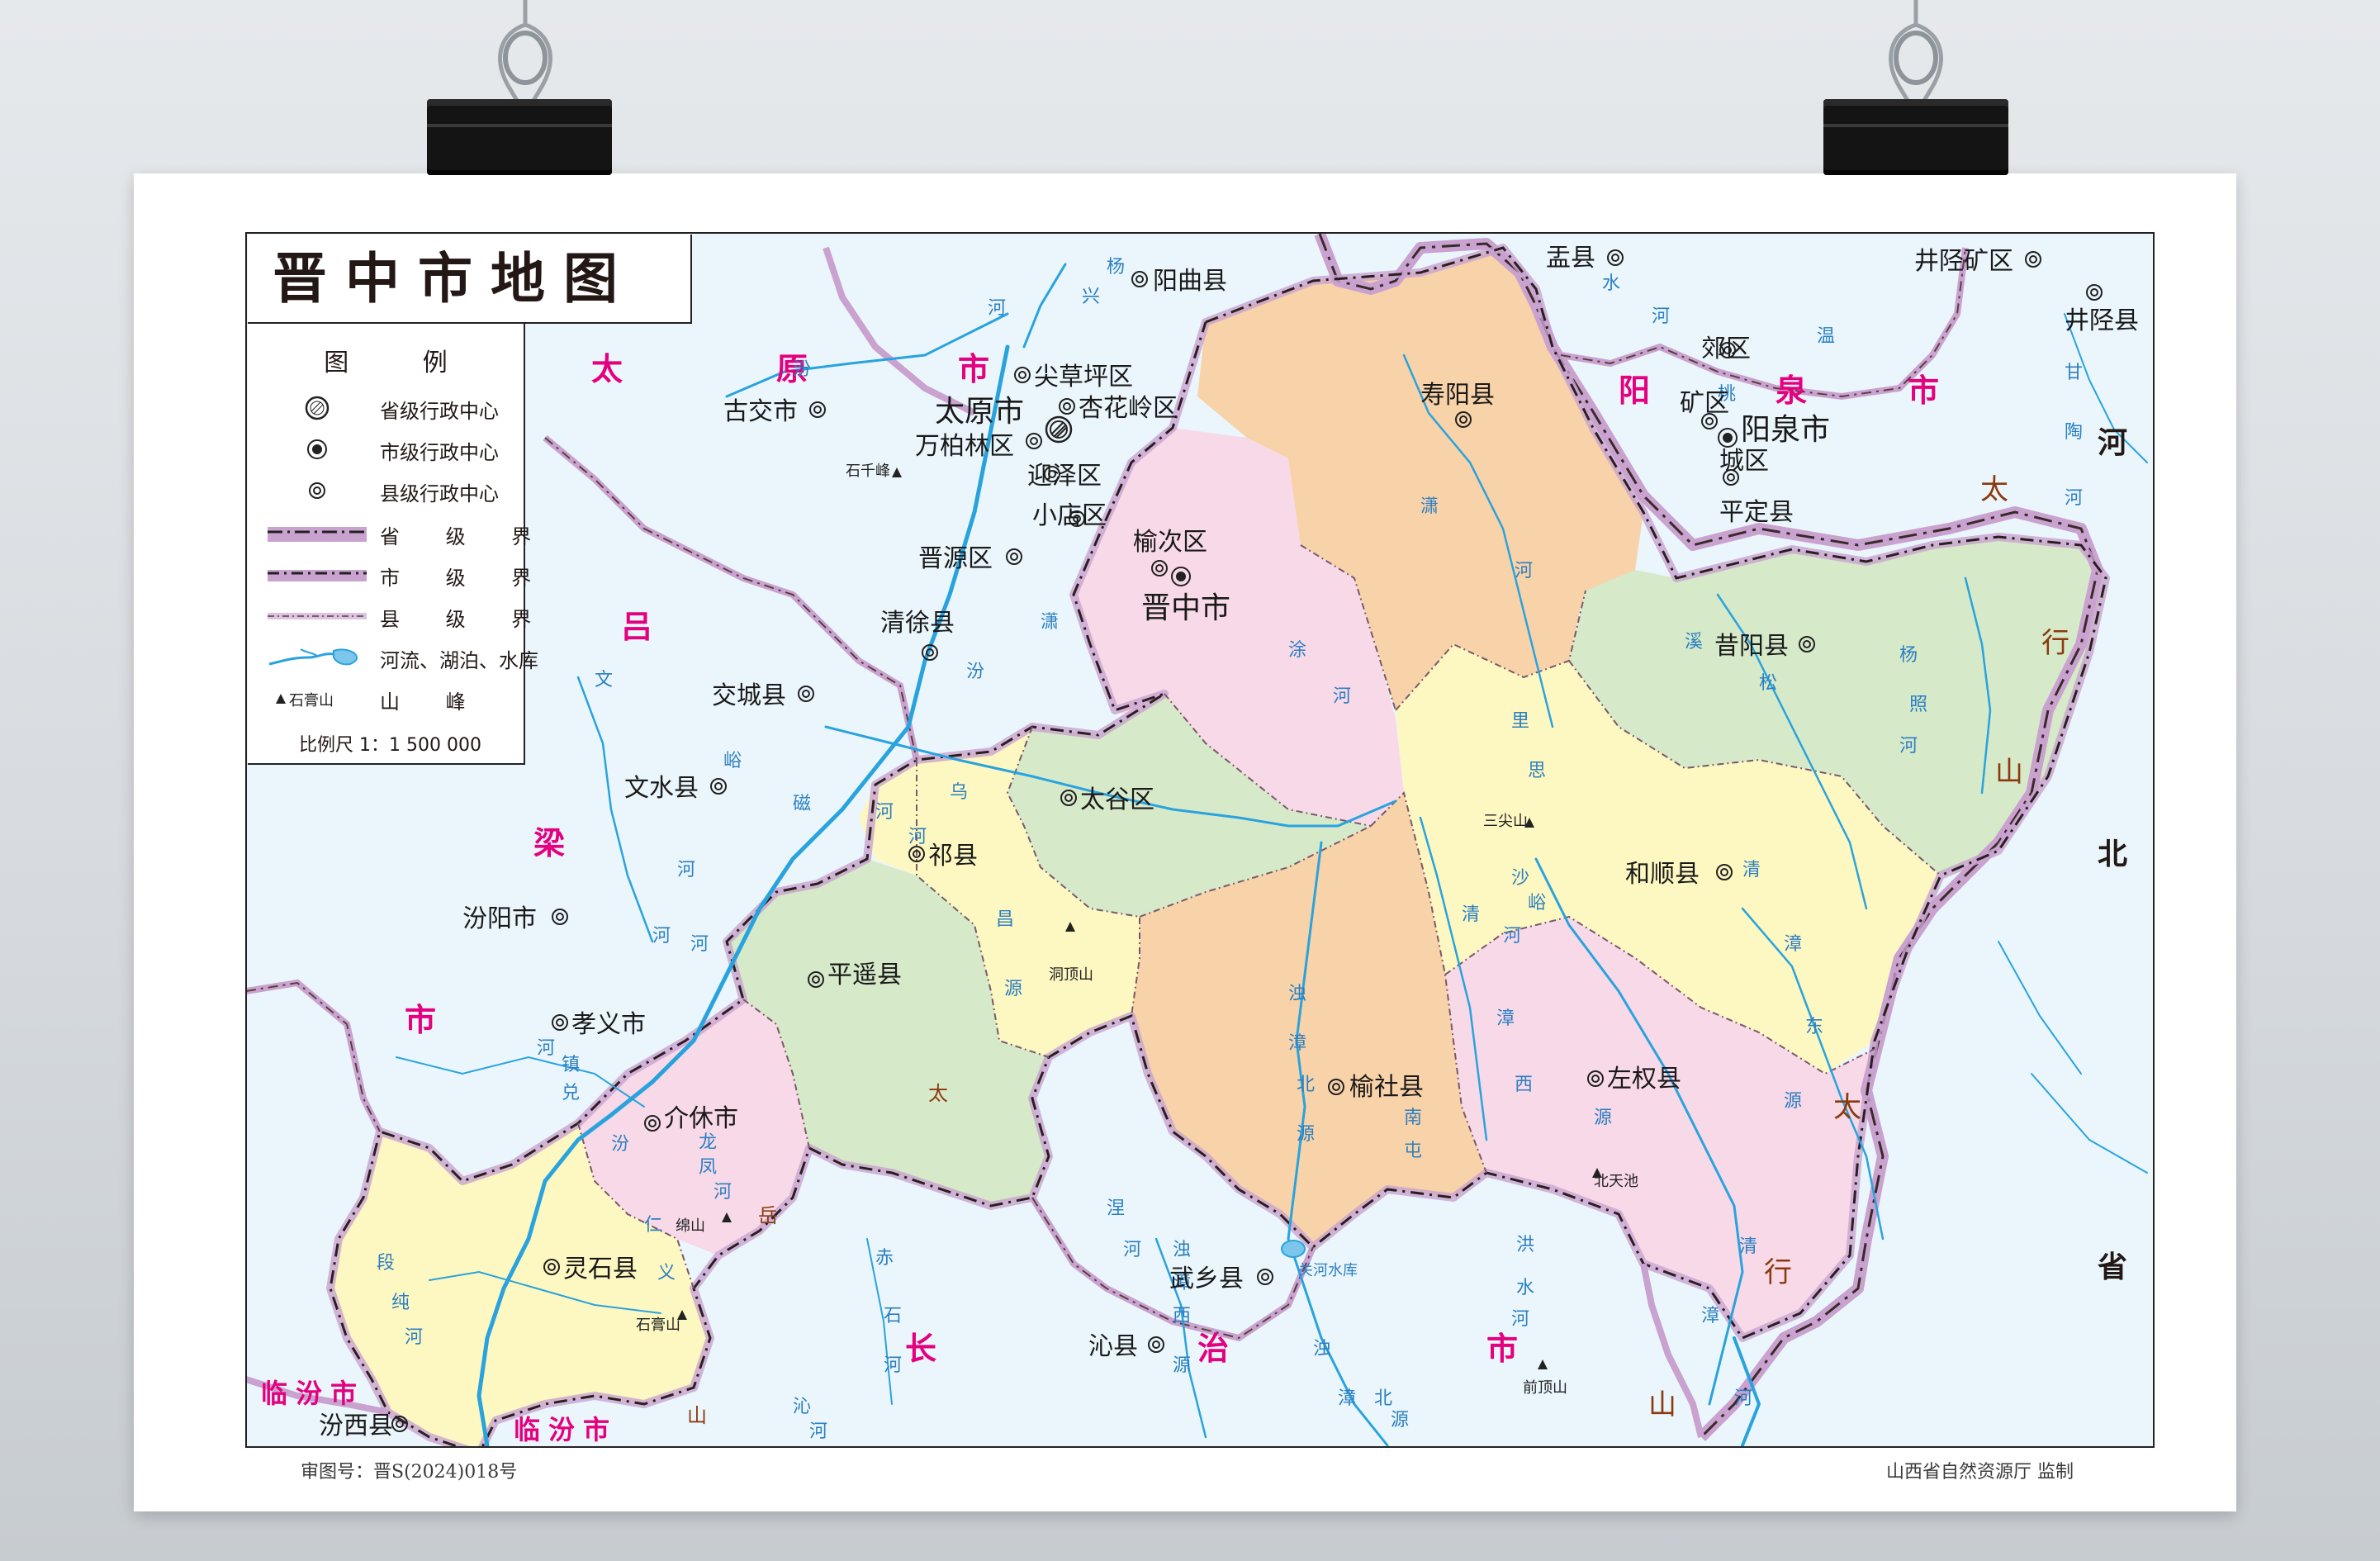 This screenshot has width=2380, height=1561. Describe the element at coordinates (317, 575) in the screenshot. I see `city-boundary-icon` at that location.